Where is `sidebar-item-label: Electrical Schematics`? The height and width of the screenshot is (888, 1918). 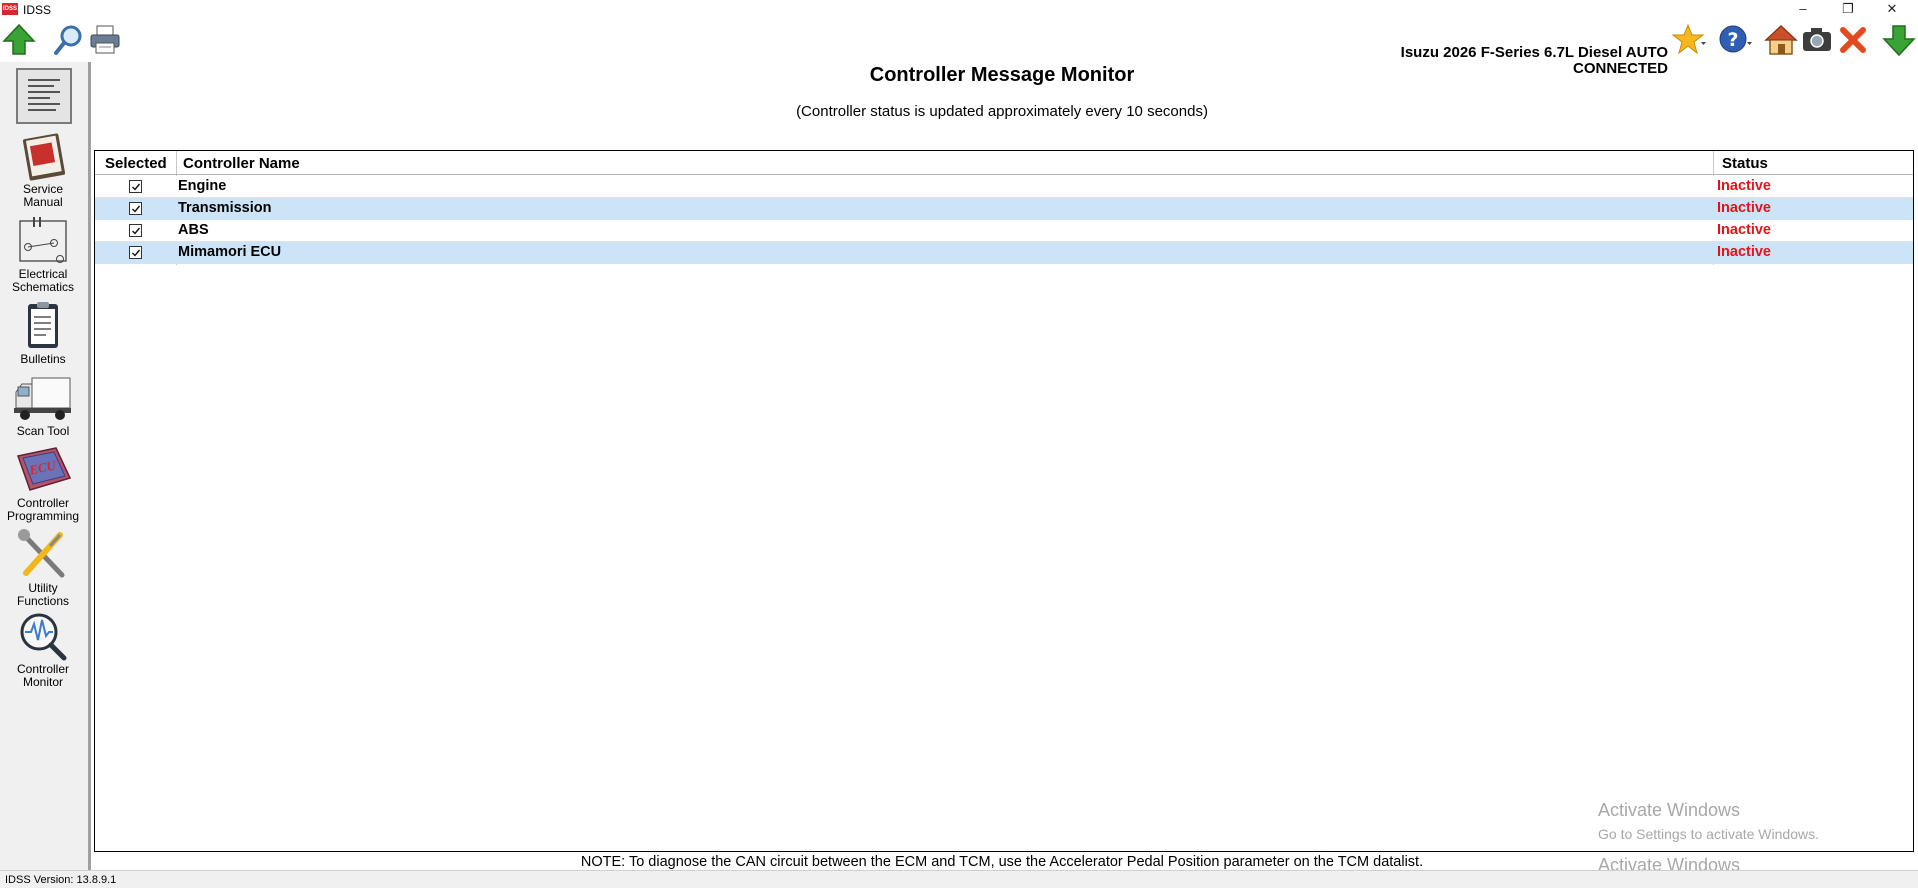 sidebar-item-label: Electrical Schematics is located at coordinates (43, 280).